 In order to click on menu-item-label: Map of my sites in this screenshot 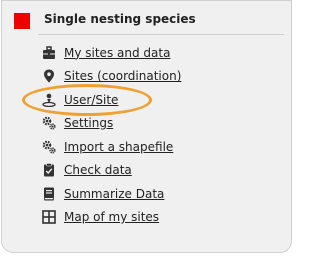, I will do `click(111, 217)`.